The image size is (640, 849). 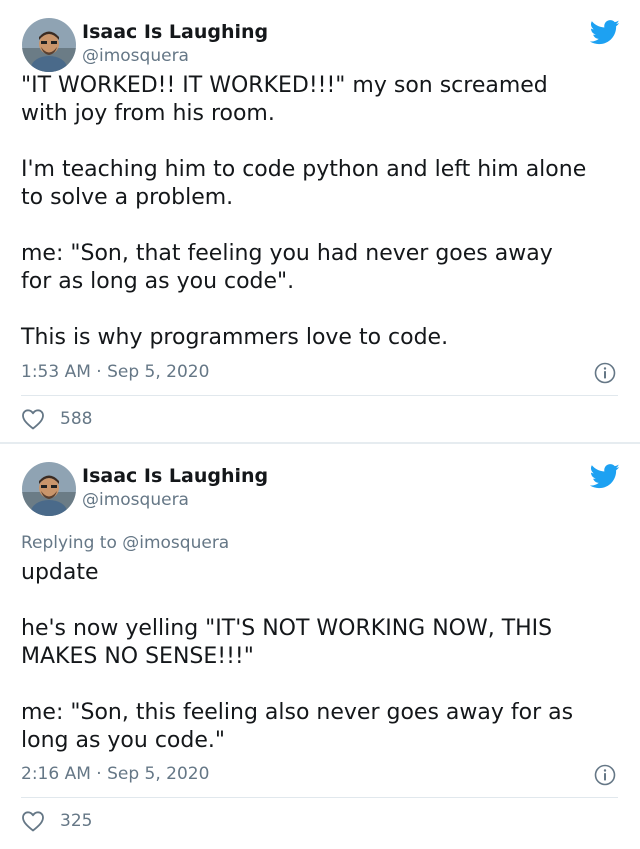 What do you see at coordinates (60, 572) in the screenshot?
I see `tweet-paragraph: update` at bounding box center [60, 572].